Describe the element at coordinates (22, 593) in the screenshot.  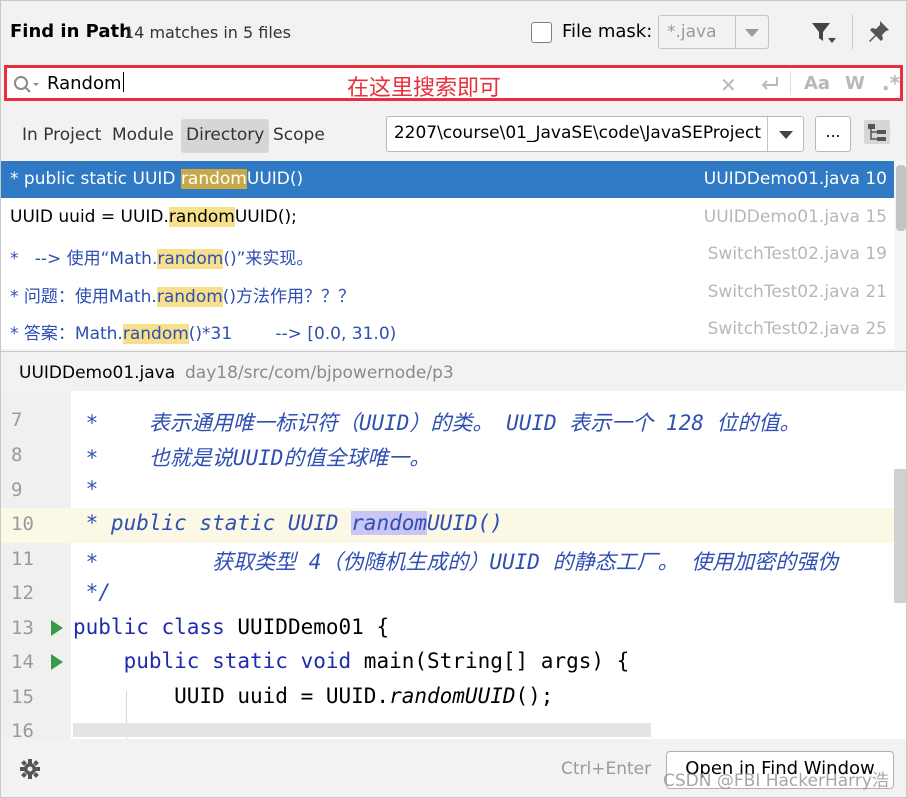
I see `line-number: 12` at that location.